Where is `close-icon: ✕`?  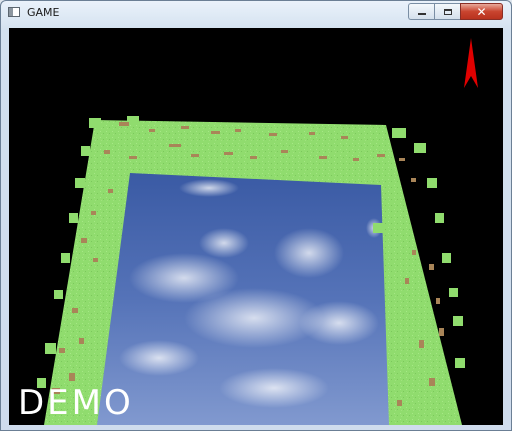 close-icon: ✕ is located at coordinates (481, 11).